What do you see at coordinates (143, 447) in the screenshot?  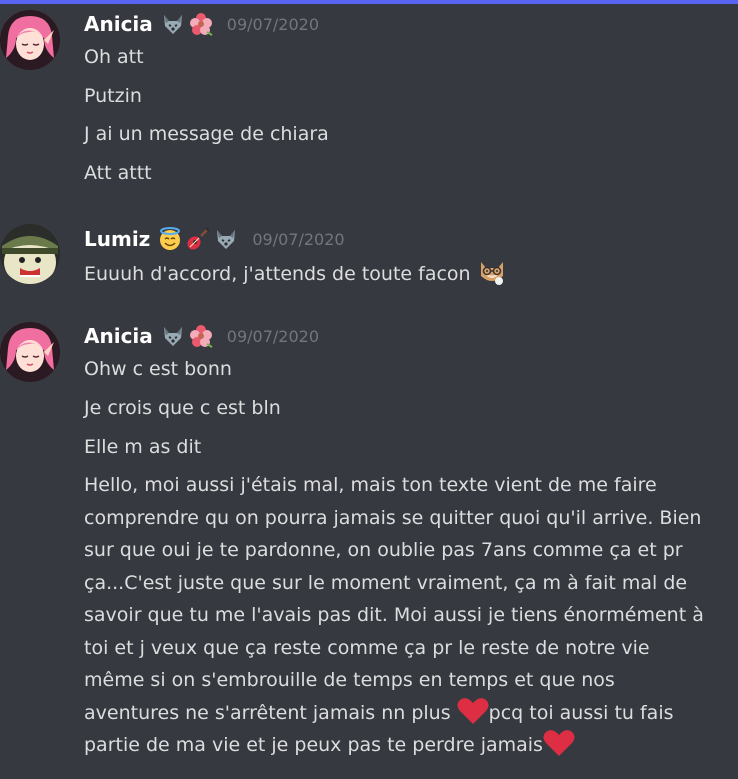 I see `message-text: Elle m as dit` at bounding box center [143, 447].